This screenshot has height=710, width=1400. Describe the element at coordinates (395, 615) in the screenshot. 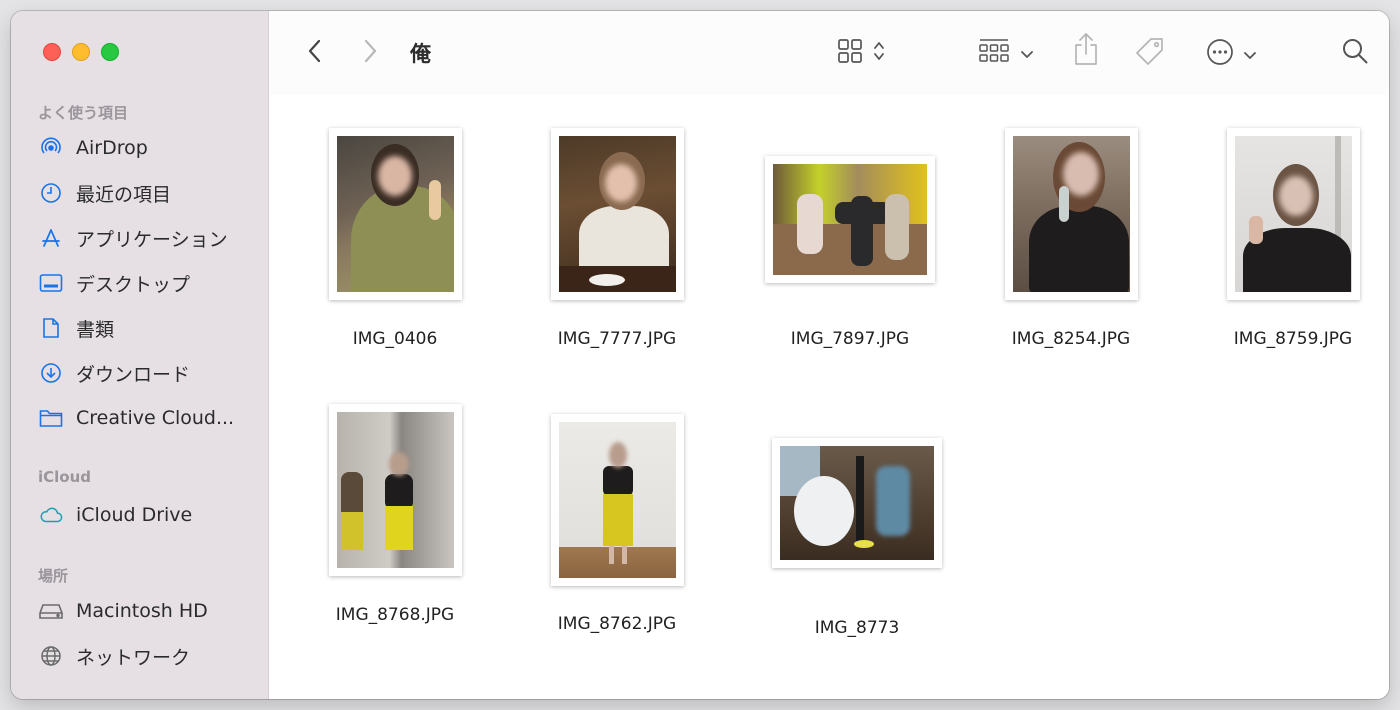

I see `file-name: IMG_8768.JPG` at that location.